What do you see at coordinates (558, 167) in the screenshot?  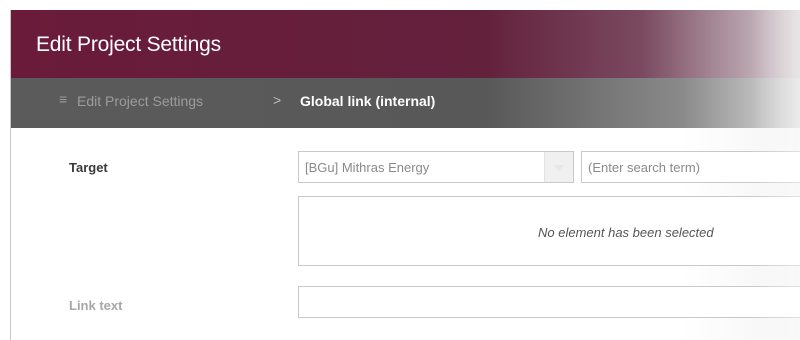 I see `chevron-down-icon` at bounding box center [558, 167].